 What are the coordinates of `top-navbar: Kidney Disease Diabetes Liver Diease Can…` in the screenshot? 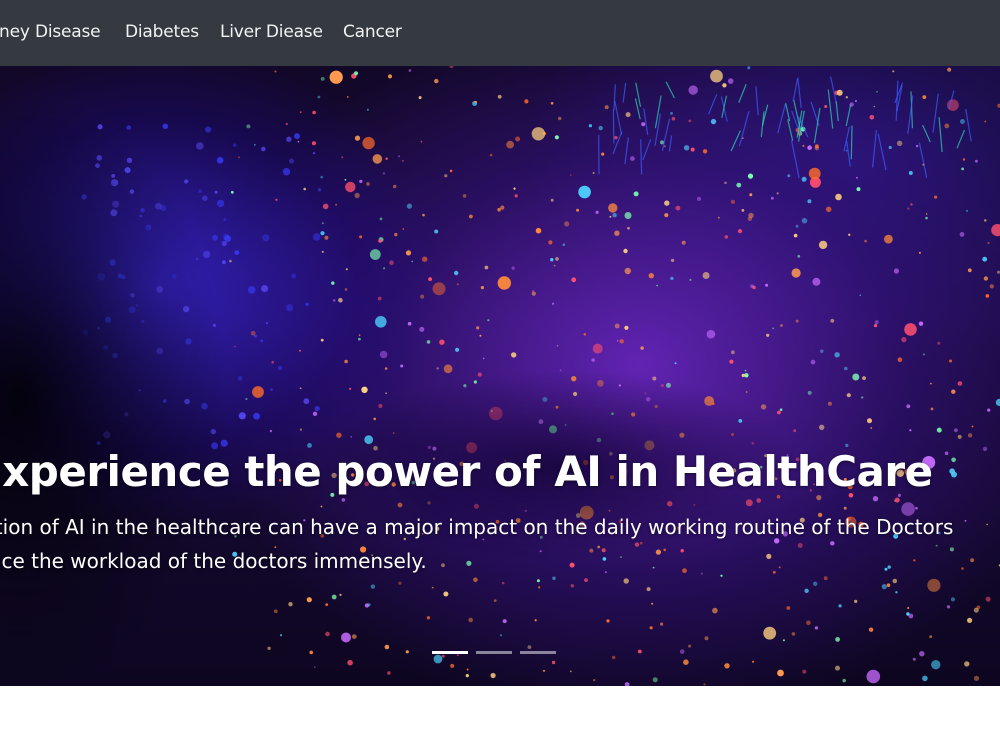 It's located at (500, 33).